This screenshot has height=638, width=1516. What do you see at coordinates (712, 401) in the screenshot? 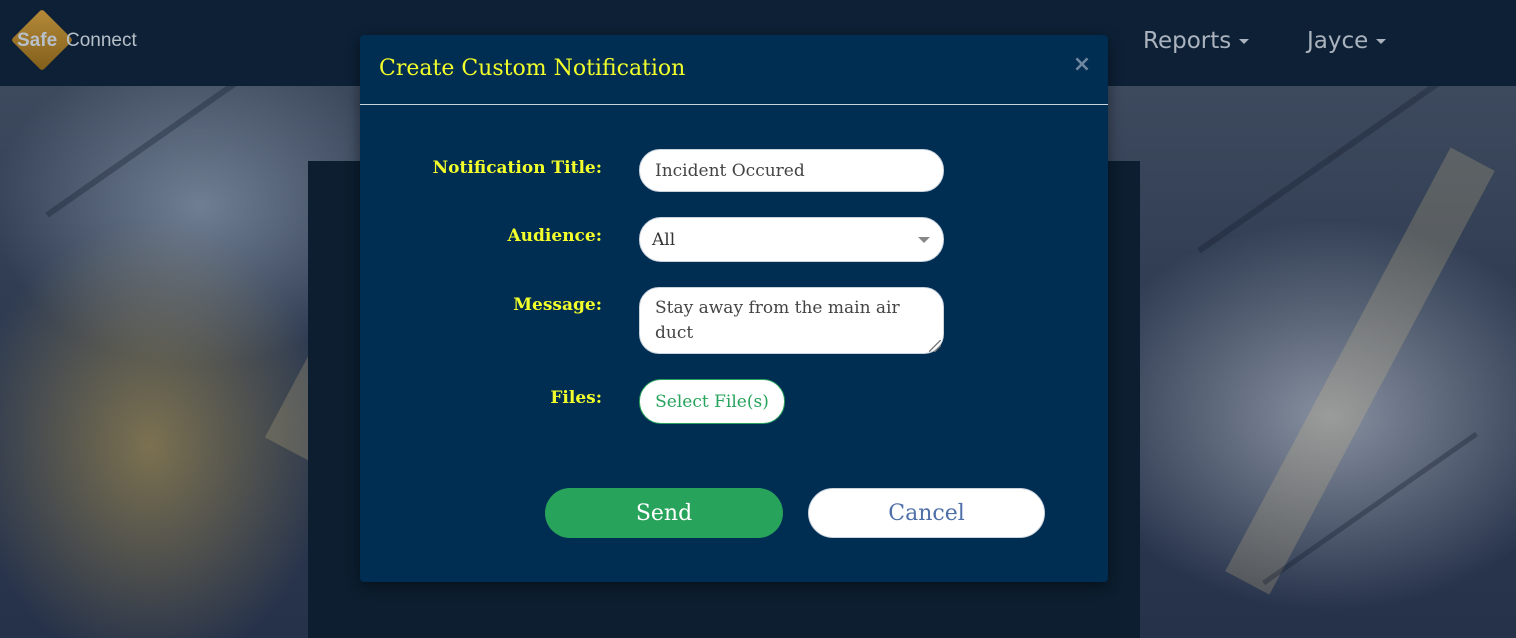
I see `select-files-button: Select File(s)` at bounding box center [712, 401].